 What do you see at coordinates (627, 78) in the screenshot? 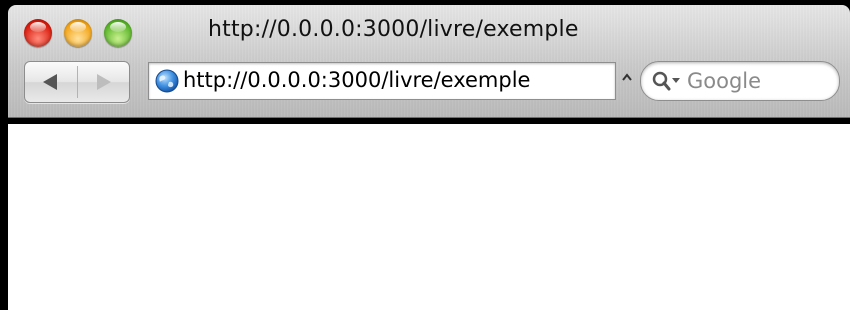
I see `address-dropdown-icon` at bounding box center [627, 78].